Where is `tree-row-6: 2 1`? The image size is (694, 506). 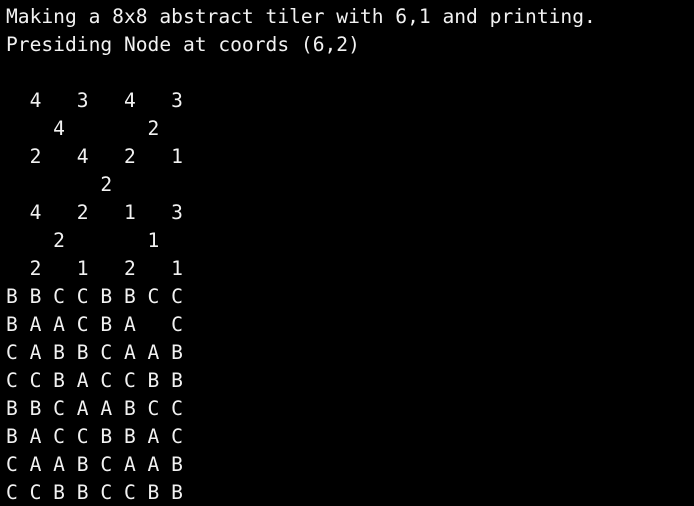
tree-row-6: 2 1 is located at coordinates (83, 240).